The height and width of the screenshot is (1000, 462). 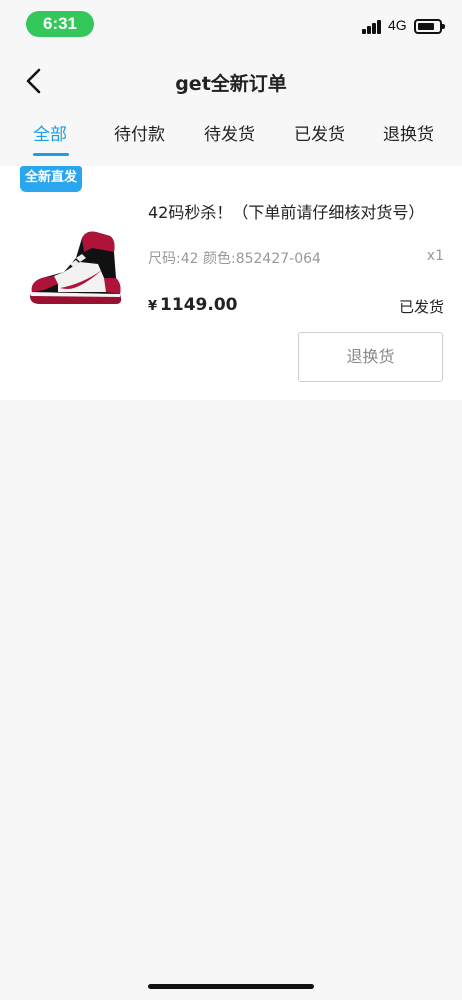 What do you see at coordinates (421, 307) in the screenshot?
I see `order-status: 已发货` at bounding box center [421, 307].